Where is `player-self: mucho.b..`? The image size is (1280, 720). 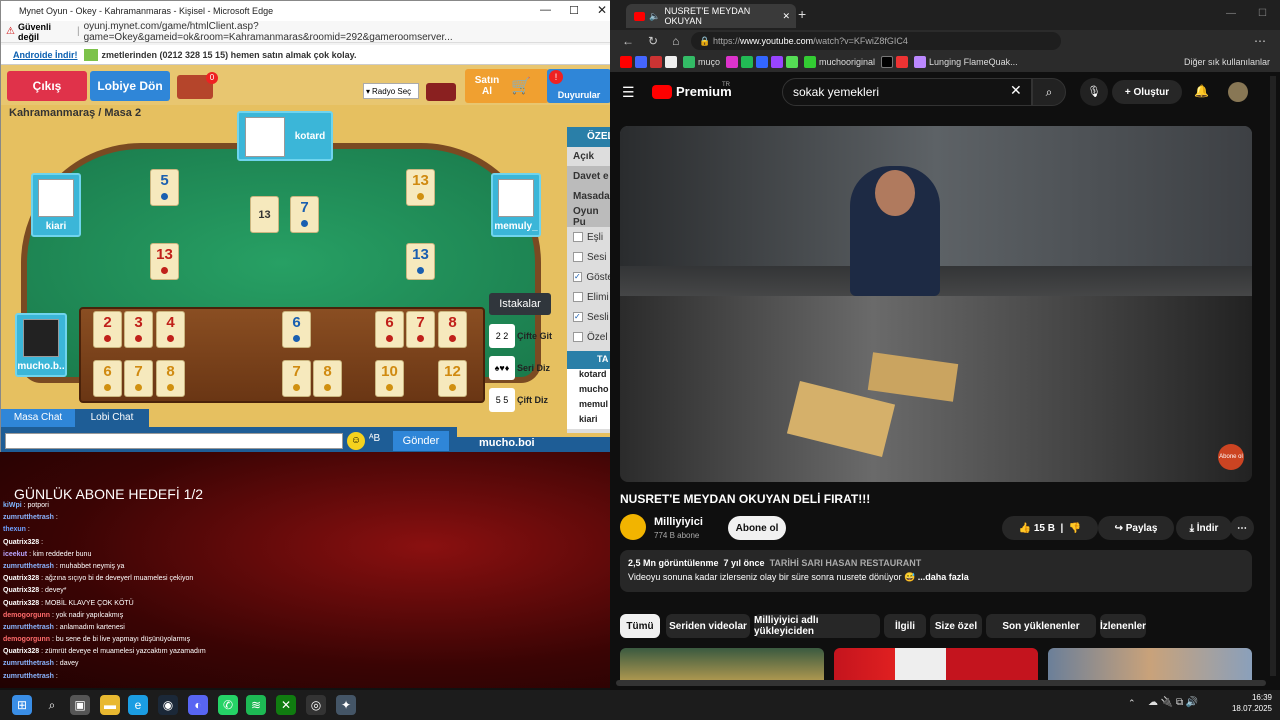
player-self: mucho.b.. is located at coordinates (41, 345).